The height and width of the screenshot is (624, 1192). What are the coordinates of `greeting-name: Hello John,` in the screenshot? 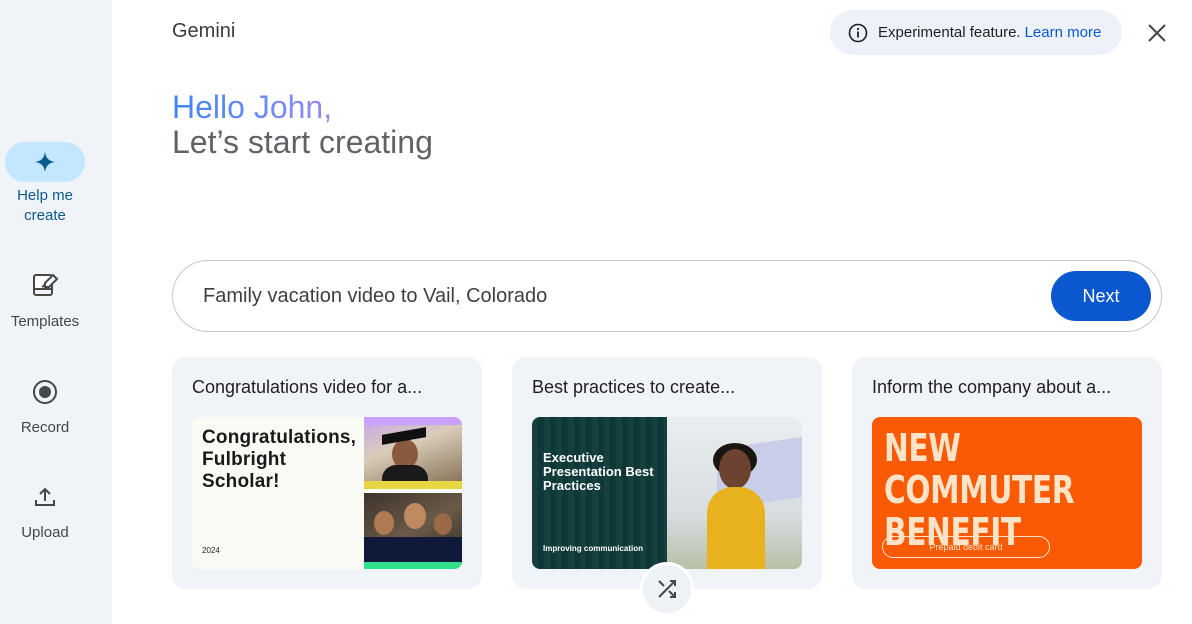 It's located at (252, 107).